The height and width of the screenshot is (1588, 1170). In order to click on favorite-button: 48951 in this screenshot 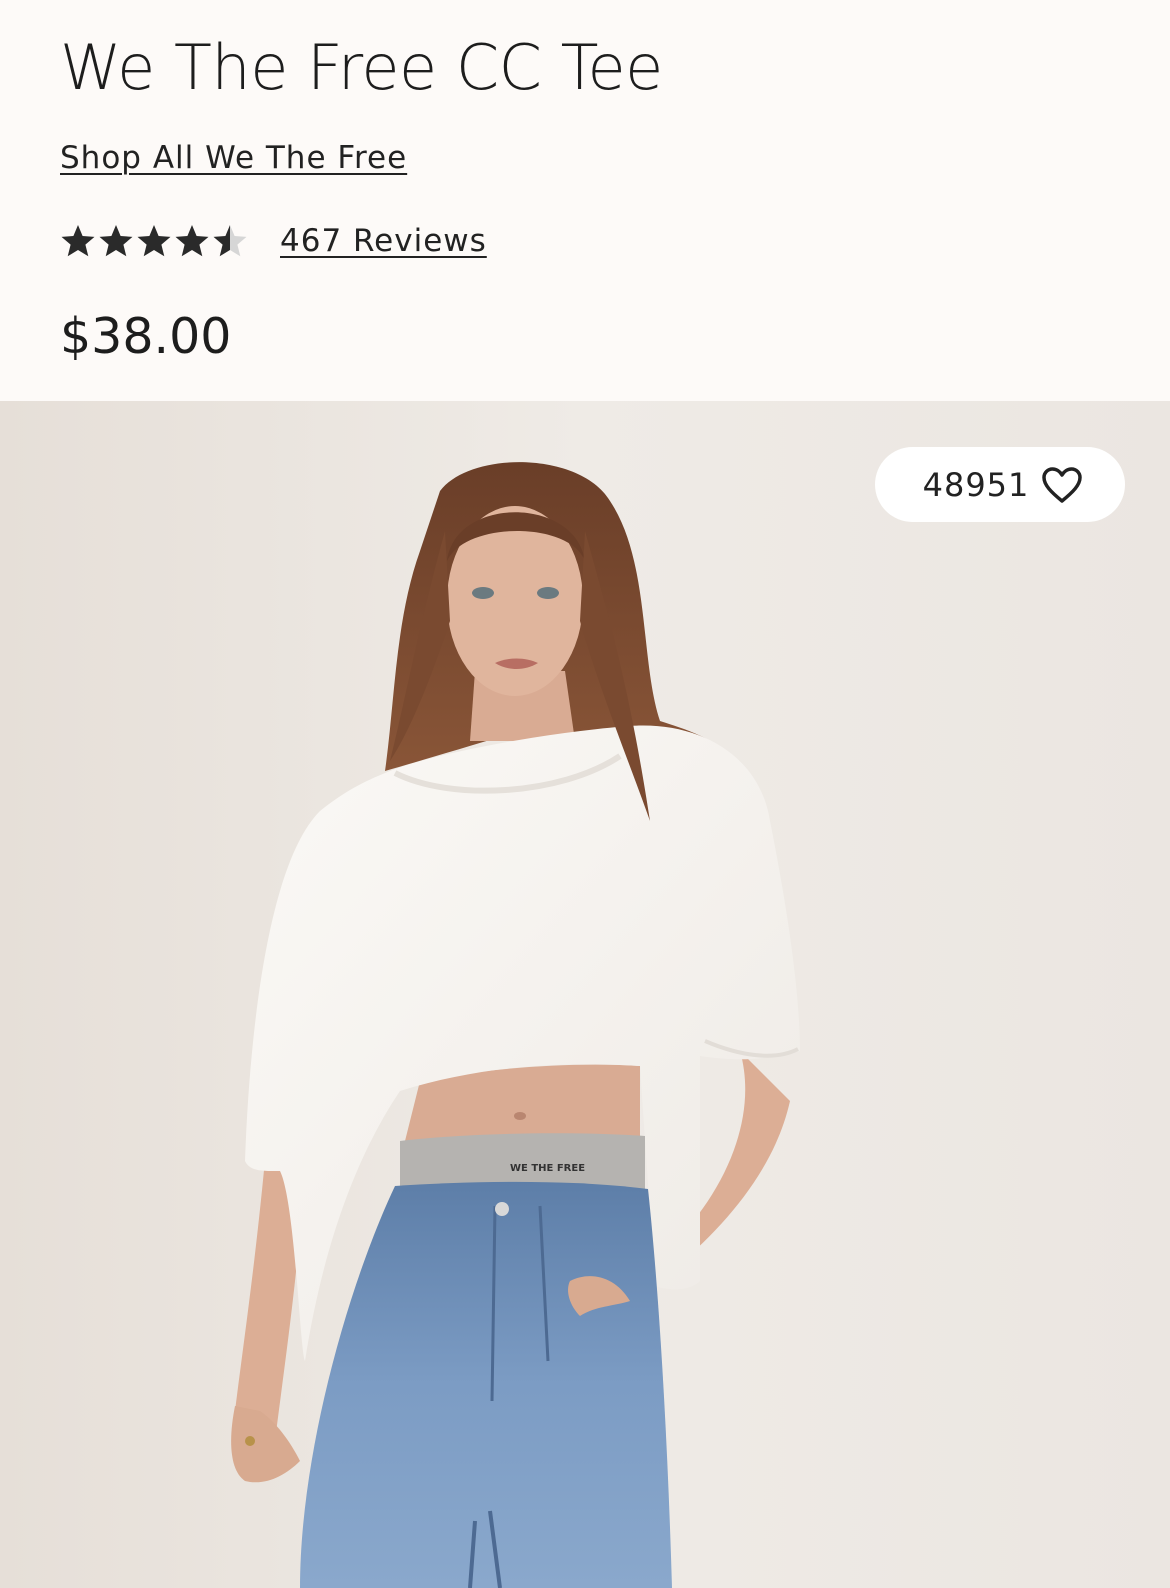, I will do `click(1000, 484)`.